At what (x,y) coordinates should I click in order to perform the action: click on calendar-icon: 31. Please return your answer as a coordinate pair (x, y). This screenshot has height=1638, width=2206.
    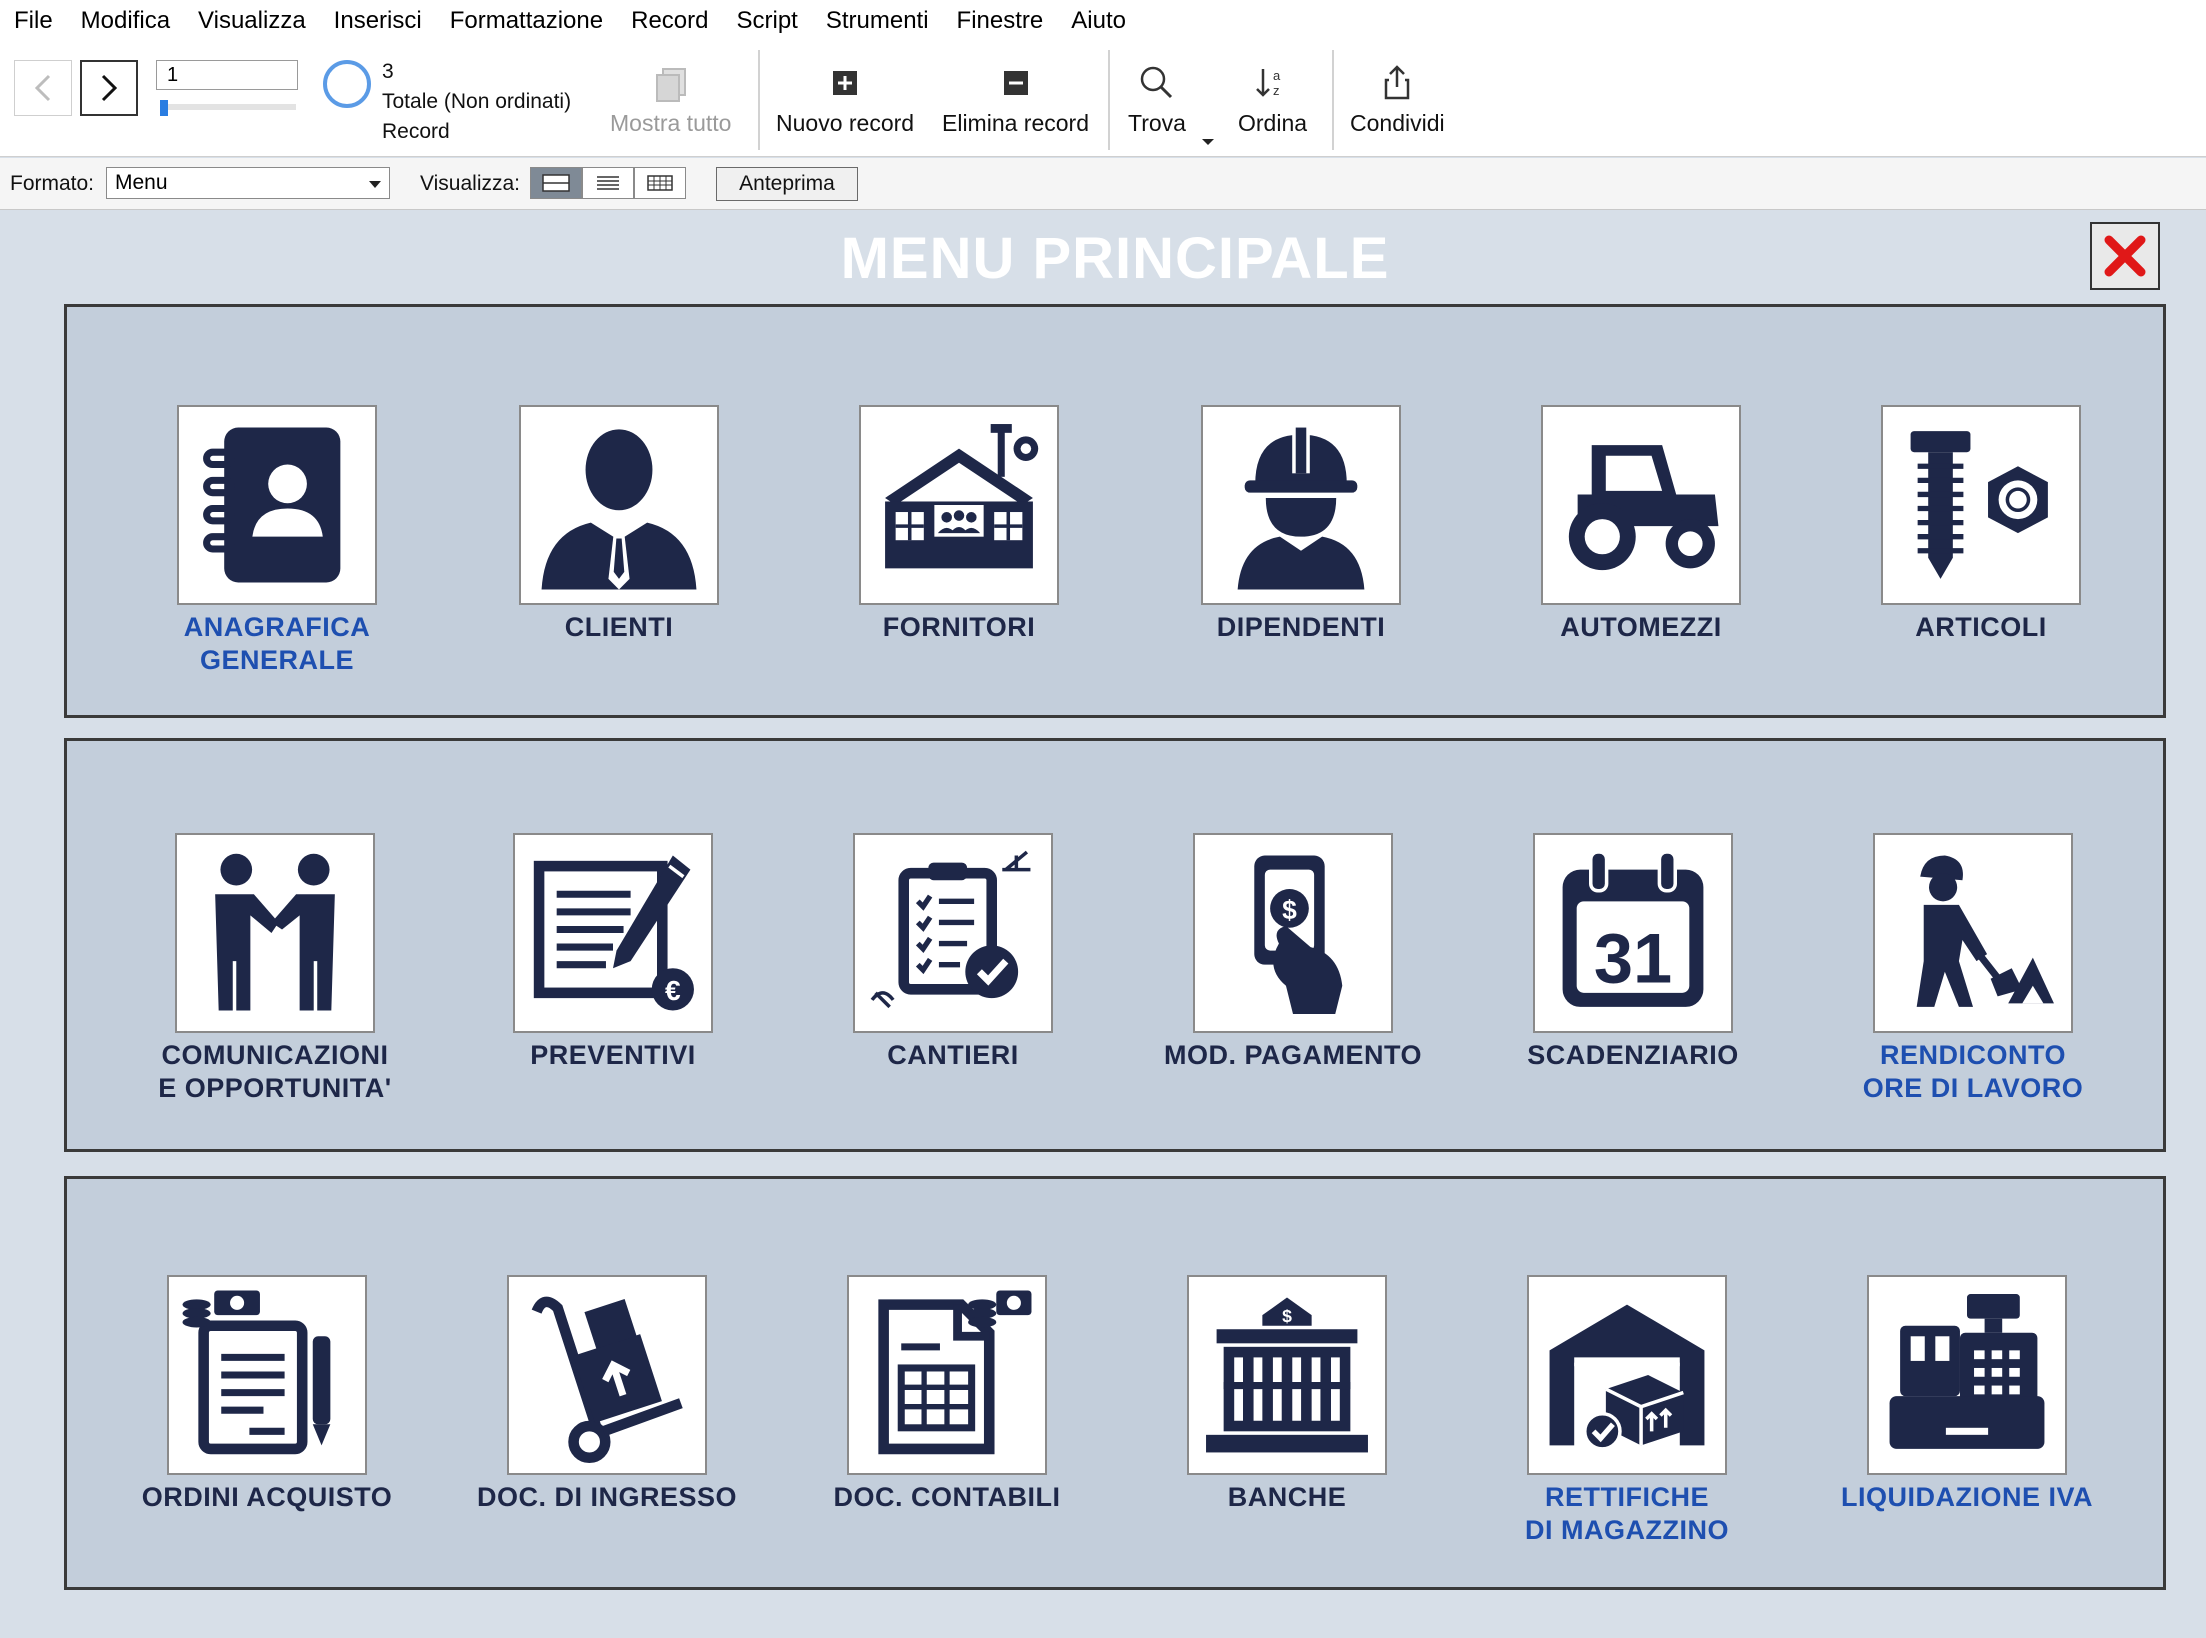
    Looking at the image, I should click on (1633, 928).